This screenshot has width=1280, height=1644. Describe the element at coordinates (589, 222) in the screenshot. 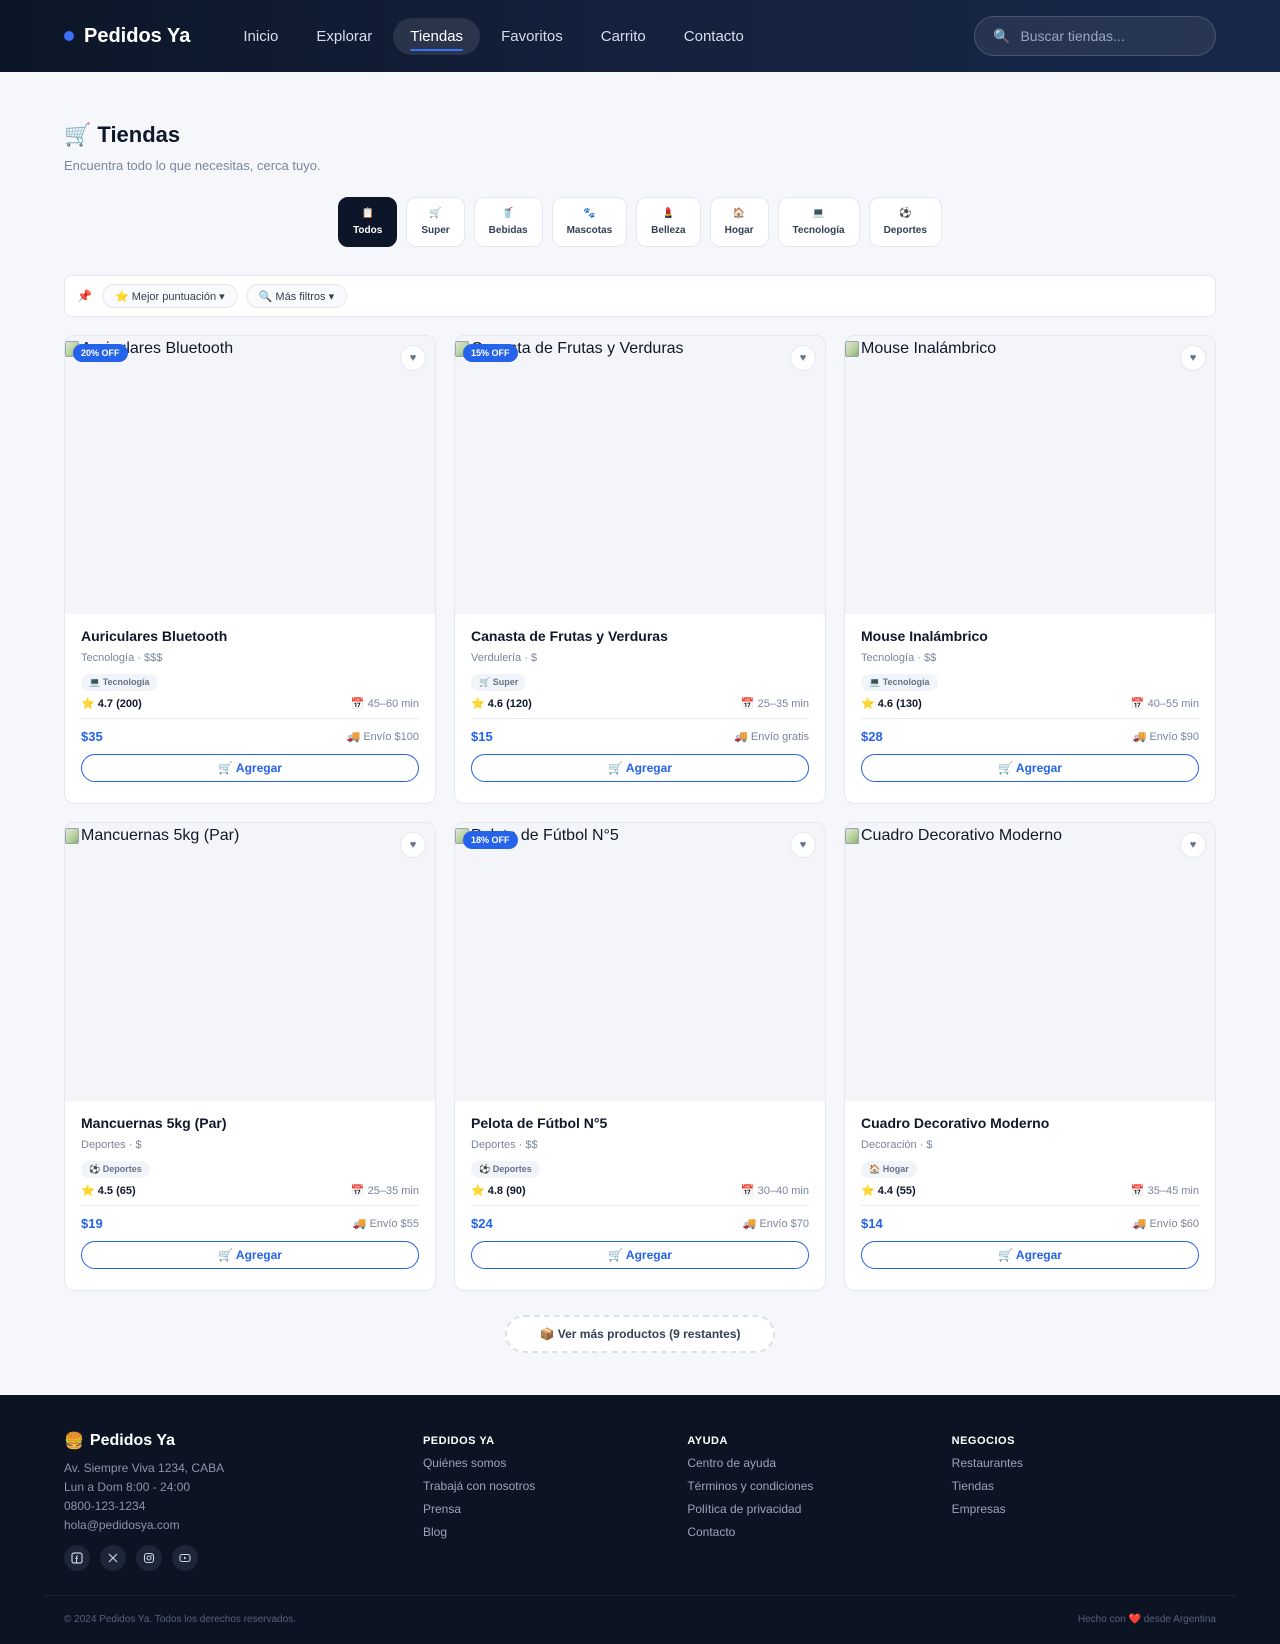

I see `category-tab-mascotas: 🐾 Mascotas` at that location.